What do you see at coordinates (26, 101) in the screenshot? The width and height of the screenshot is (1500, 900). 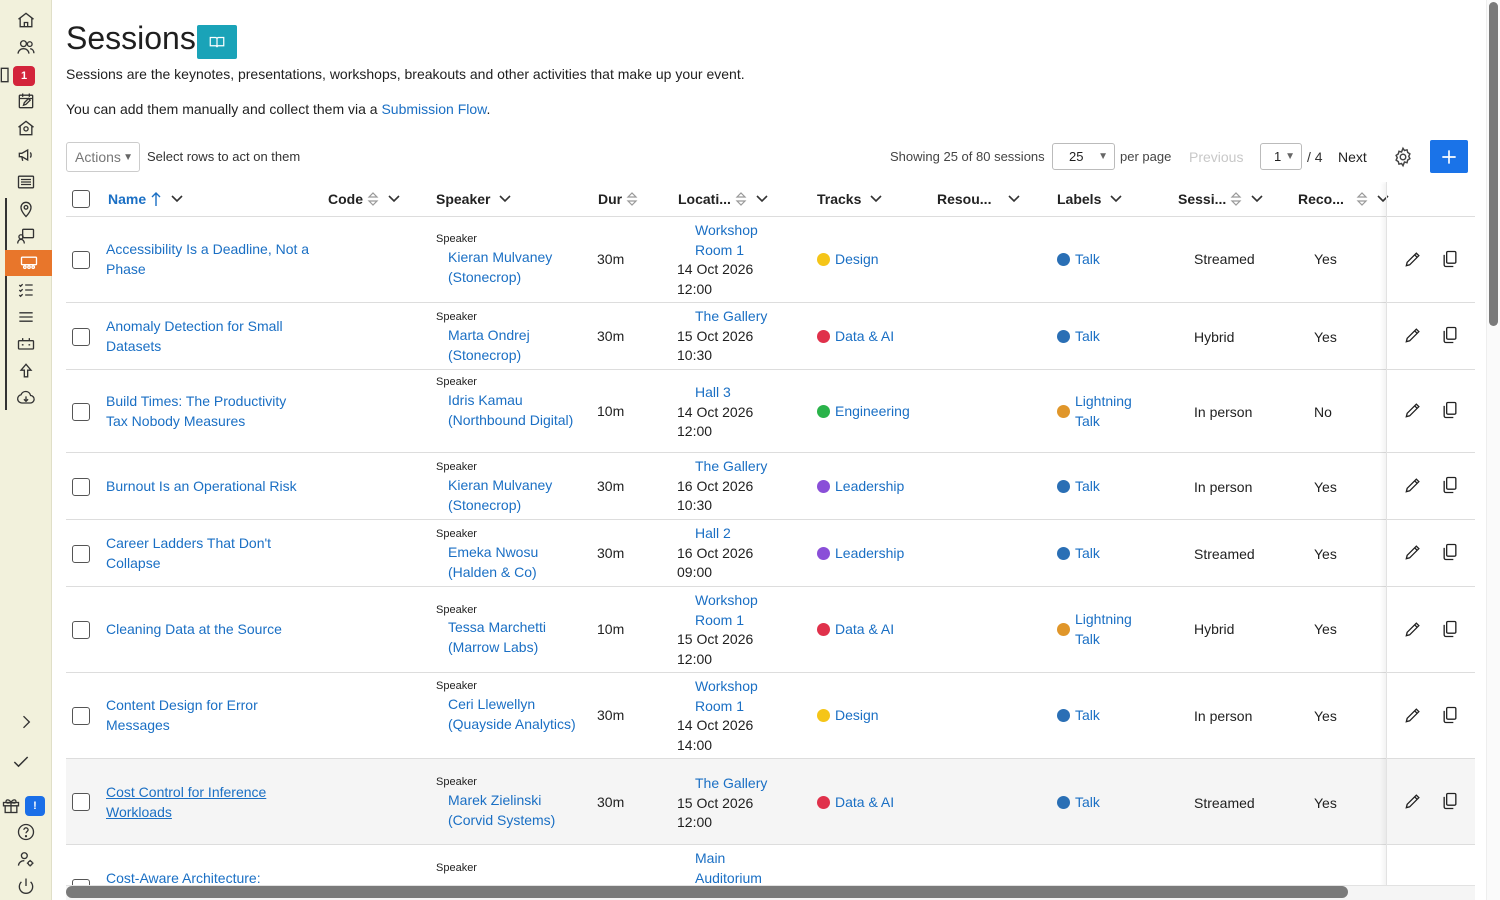 I see `calendar-edit-icon` at bounding box center [26, 101].